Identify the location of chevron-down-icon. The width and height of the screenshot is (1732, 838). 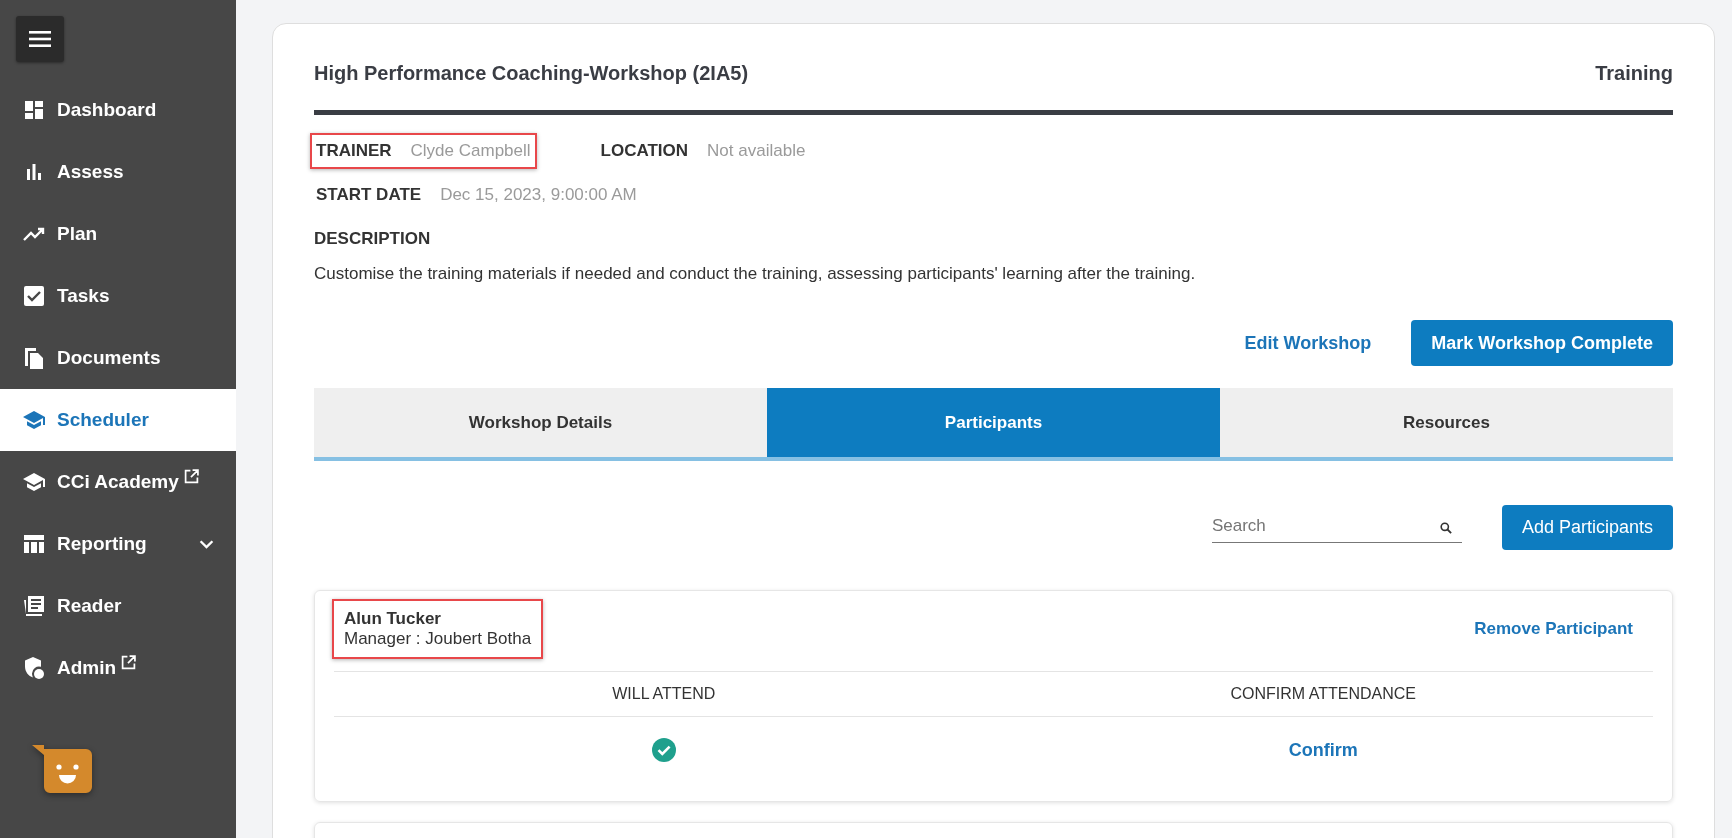
(206, 544).